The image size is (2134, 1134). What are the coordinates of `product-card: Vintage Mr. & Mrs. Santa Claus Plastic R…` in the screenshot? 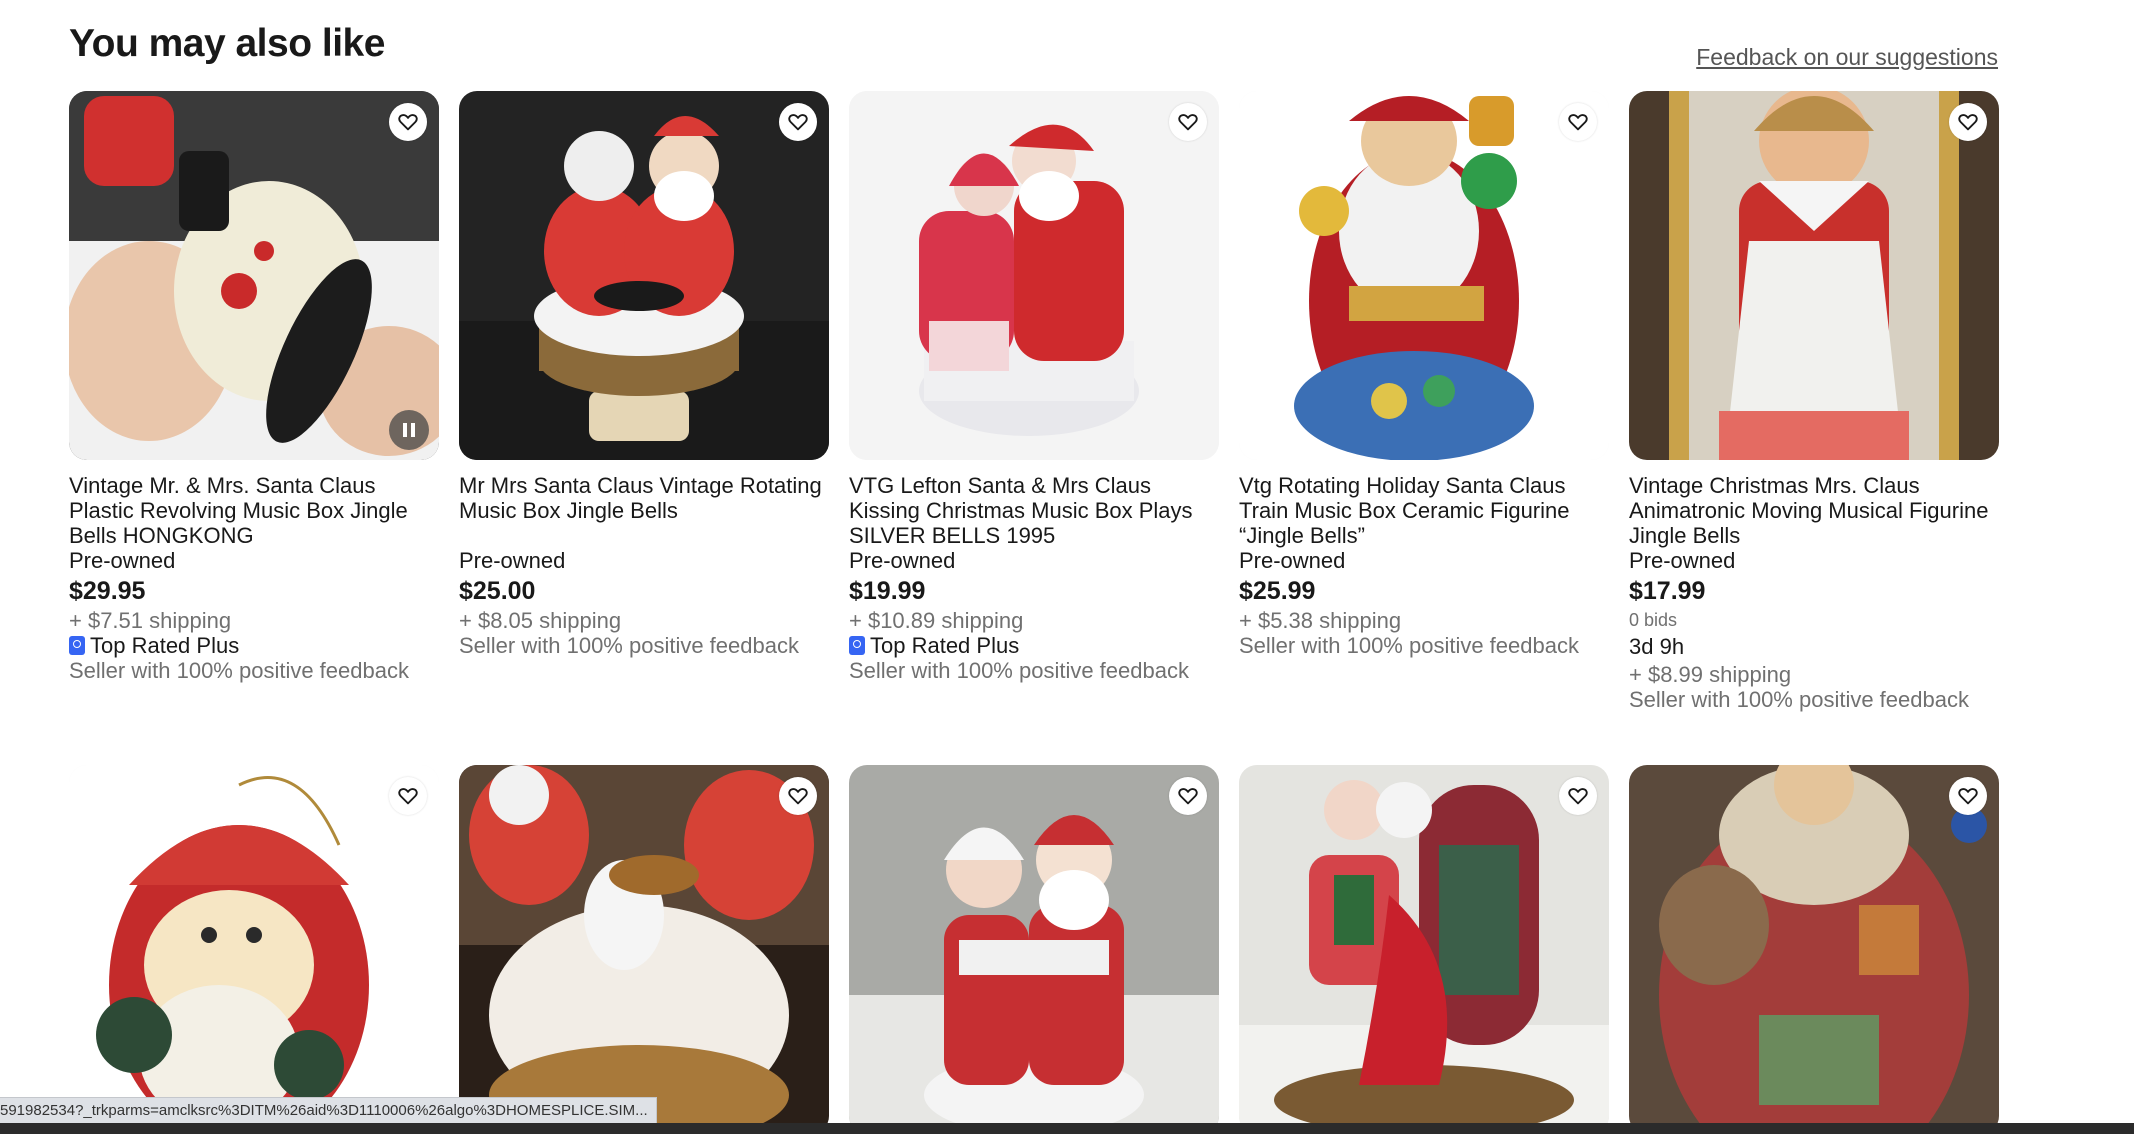 It's located at (254, 401).